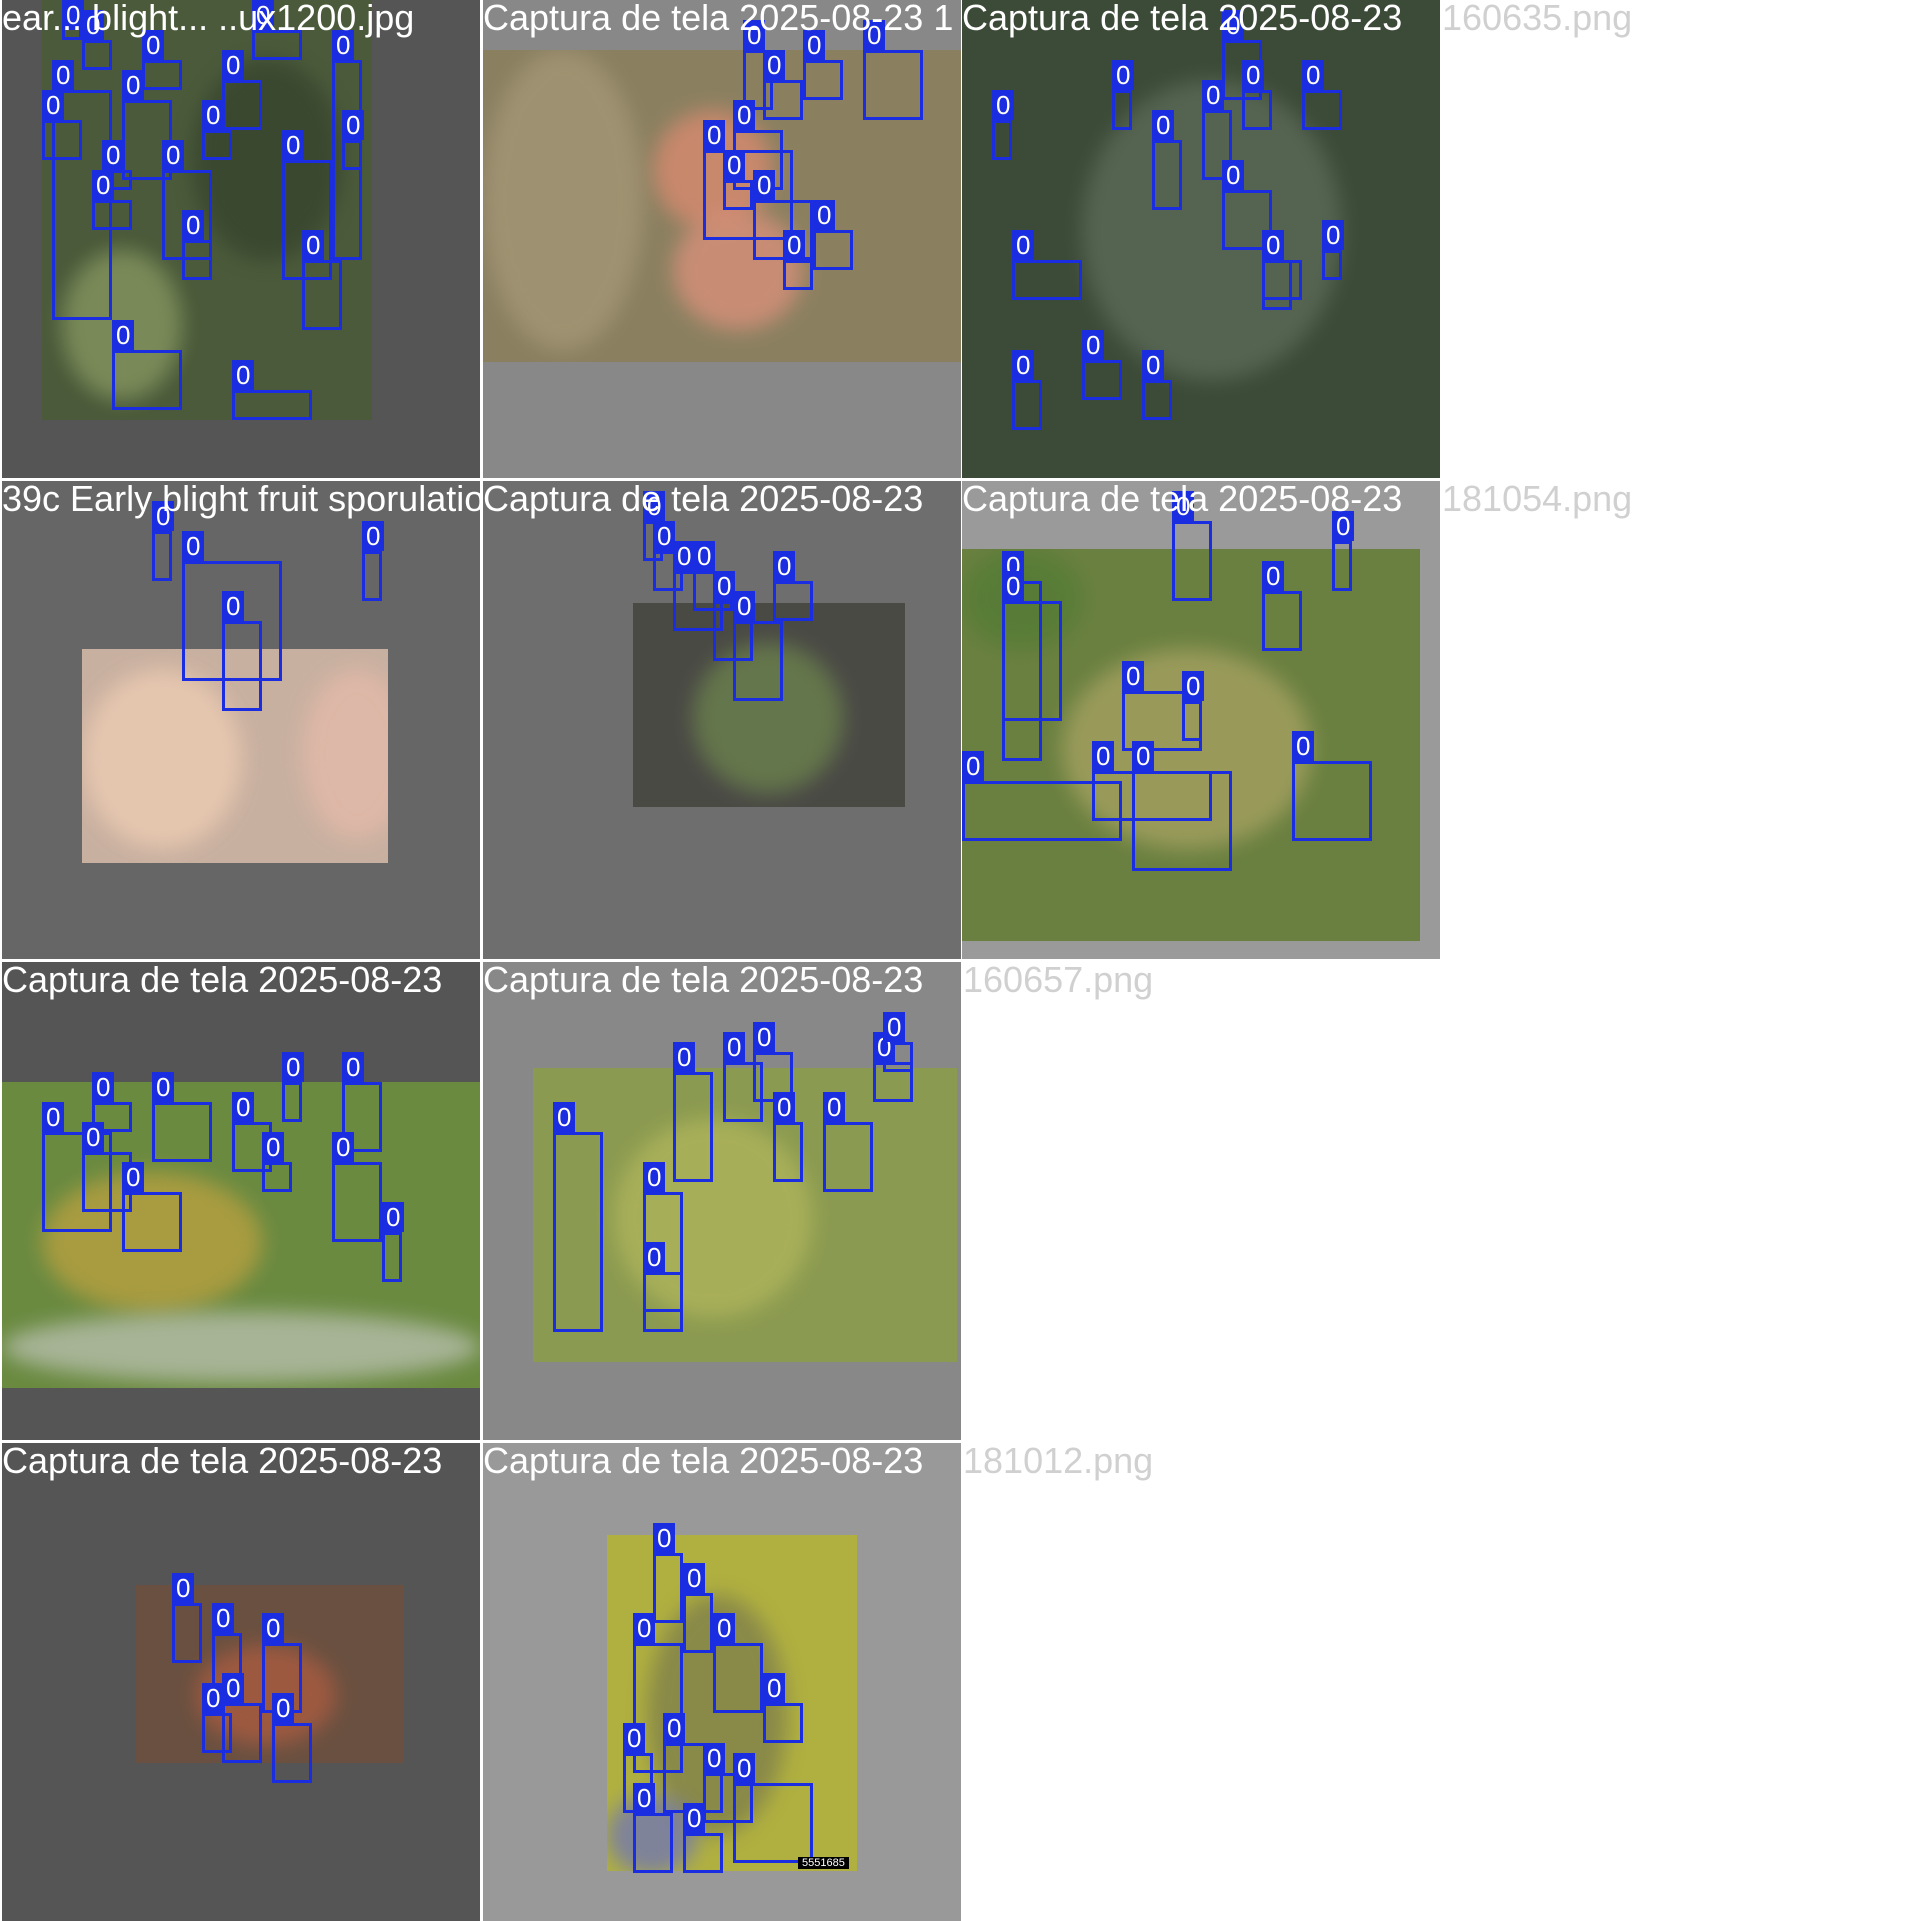 The width and height of the screenshot is (1920, 1921). Describe the element at coordinates (241, 1201) in the screenshot. I see `tile-6: Captura de tela 2025-08-23 00000000000` at that location.